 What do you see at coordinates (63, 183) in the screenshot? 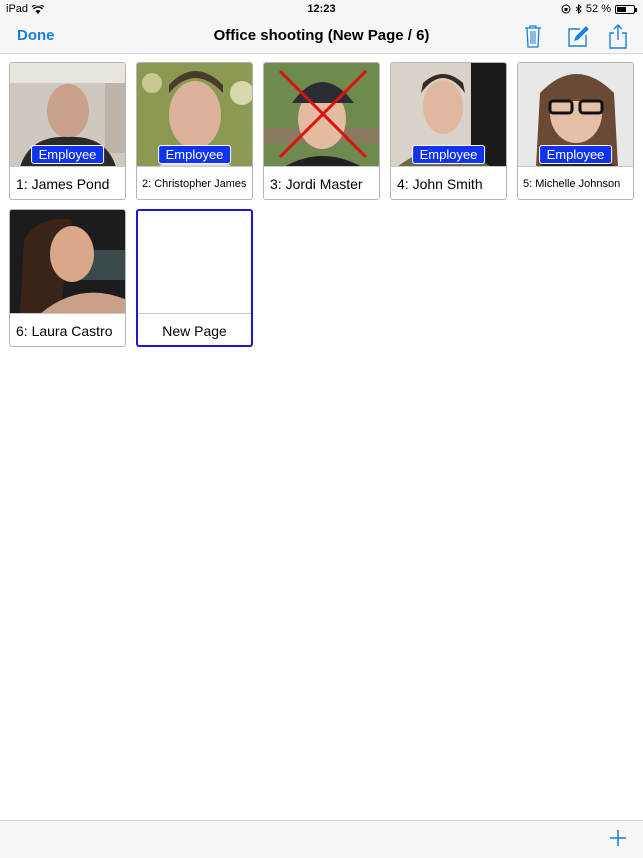
I see `page-label: 1: James Pond` at bounding box center [63, 183].